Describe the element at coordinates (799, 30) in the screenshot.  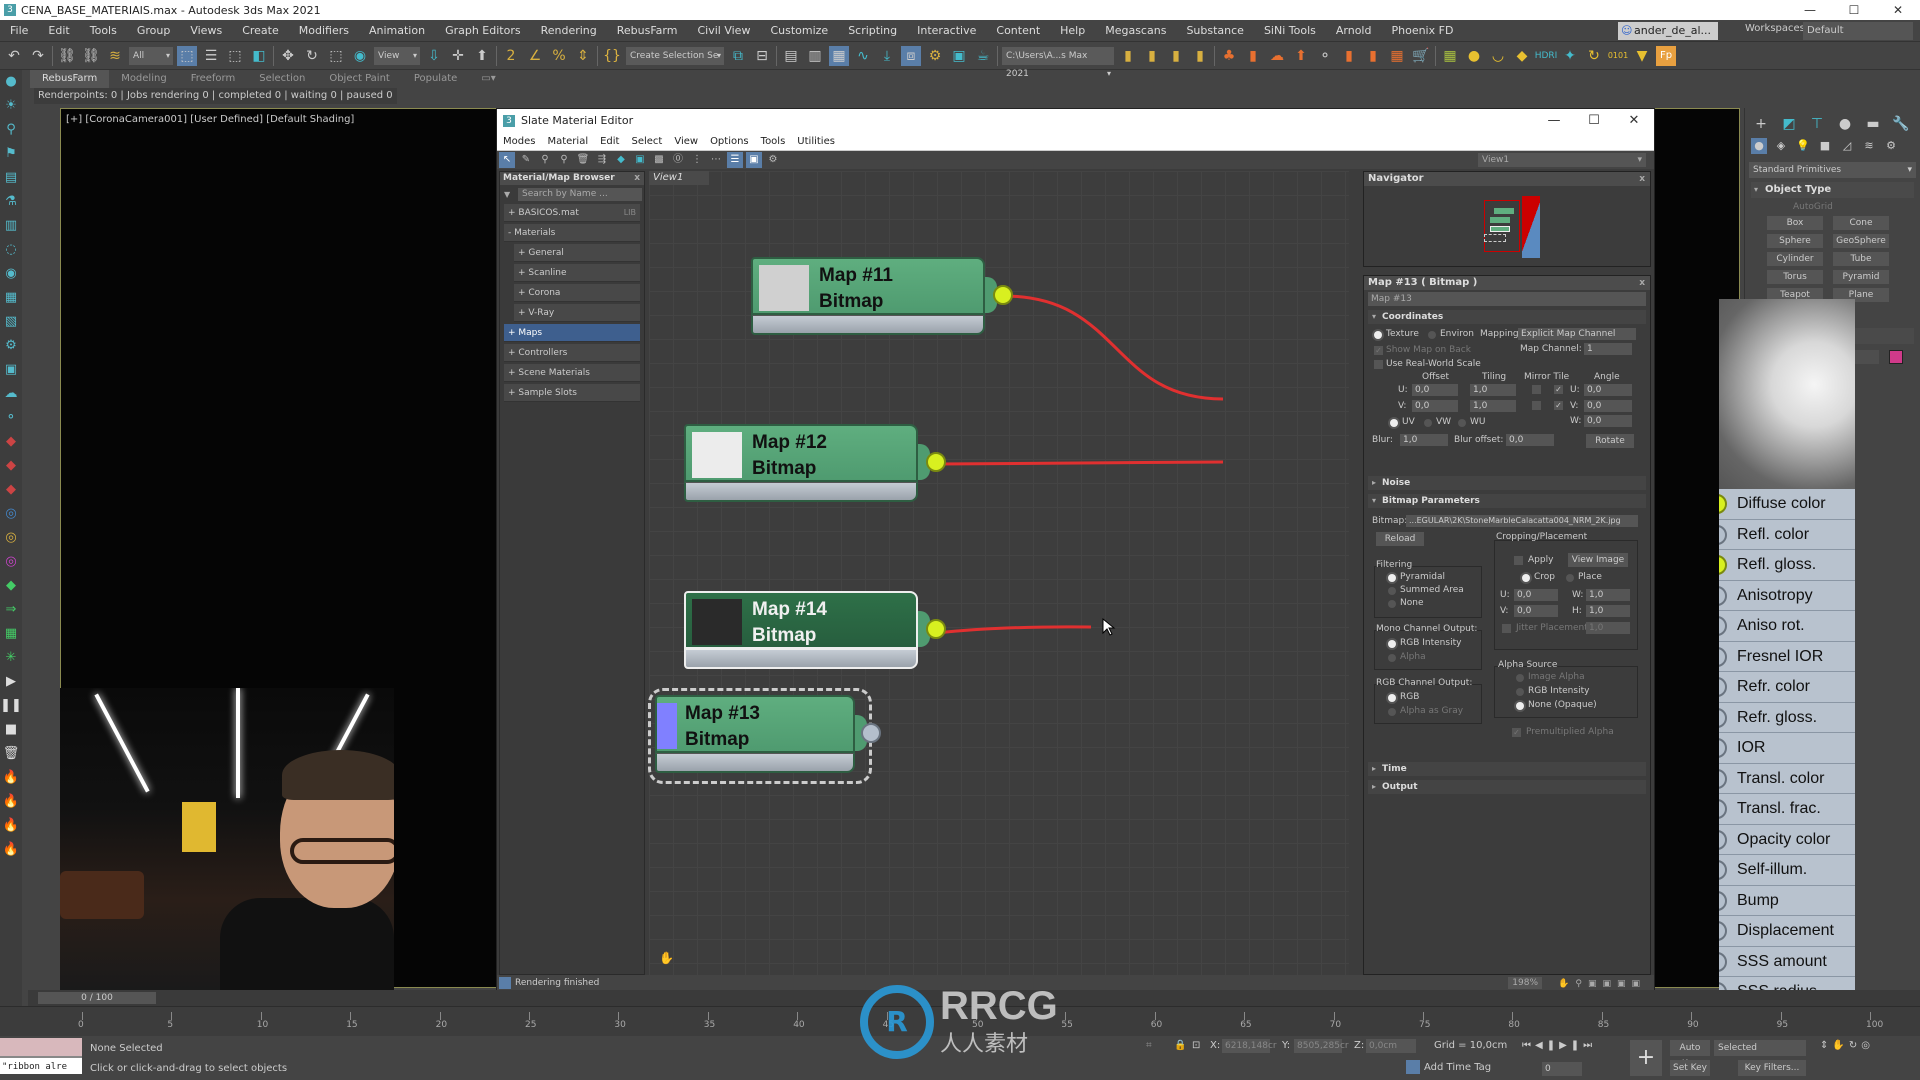
I see `menu-item-customize: Customize` at that location.